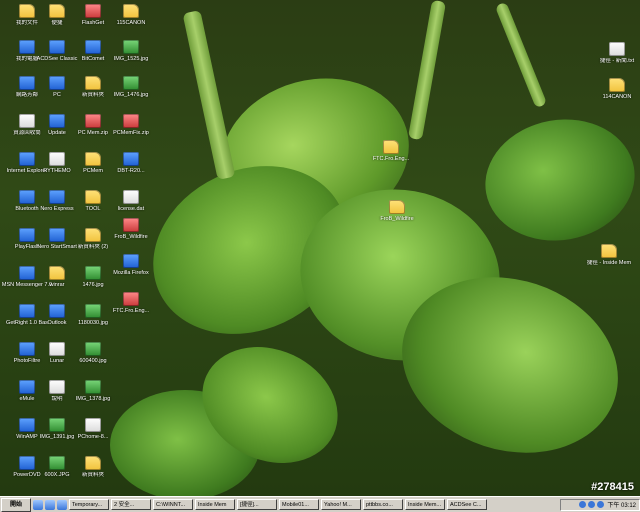 This screenshot has width=640, height=512. What do you see at coordinates (621, 504) in the screenshot?
I see `clock: 下午 03:12` at bounding box center [621, 504].